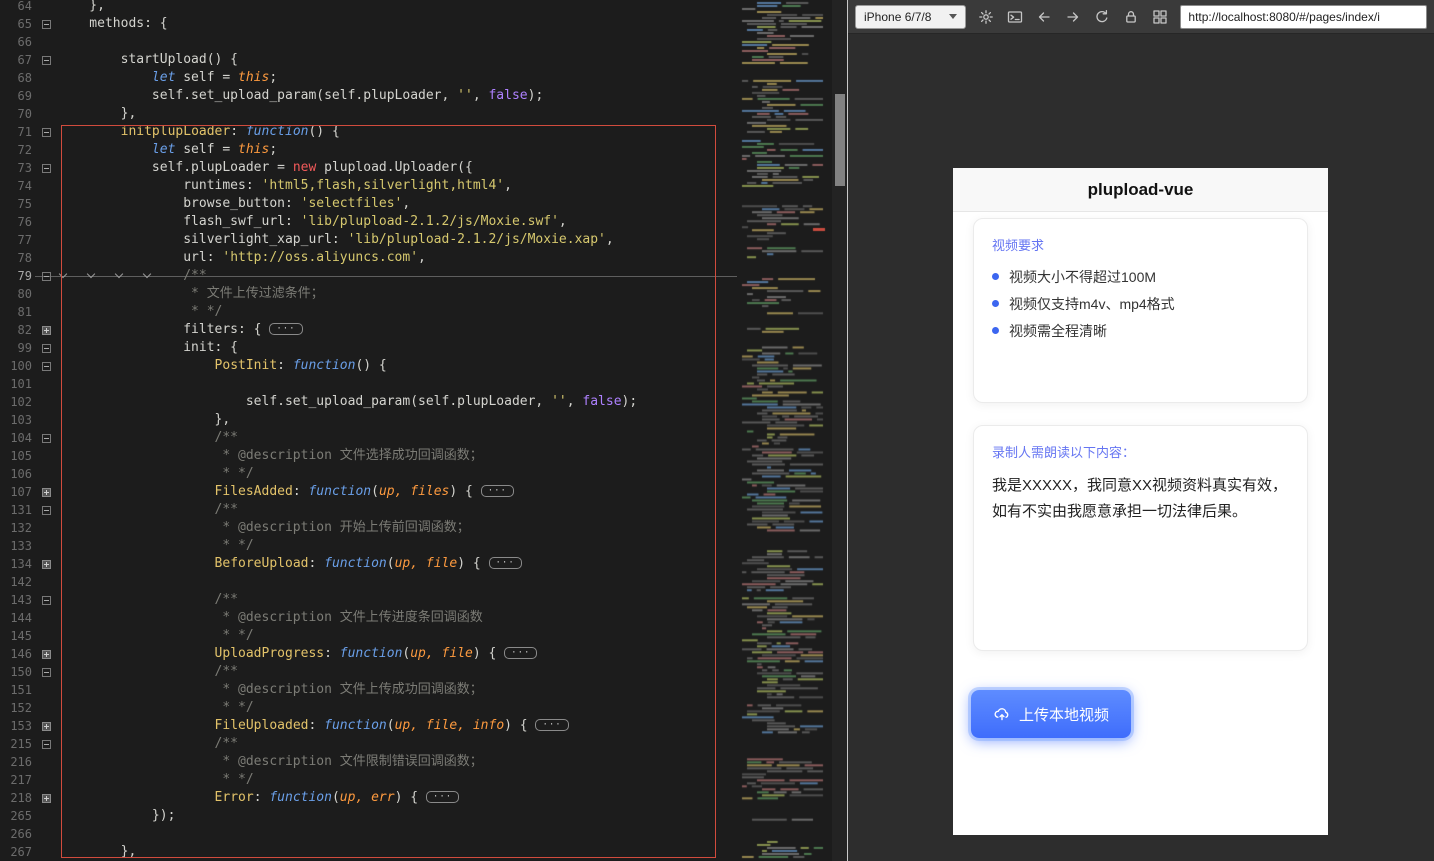  Describe the element at coordinates (21, 528) in the screenshot. I see `line-number: 132` at that location.